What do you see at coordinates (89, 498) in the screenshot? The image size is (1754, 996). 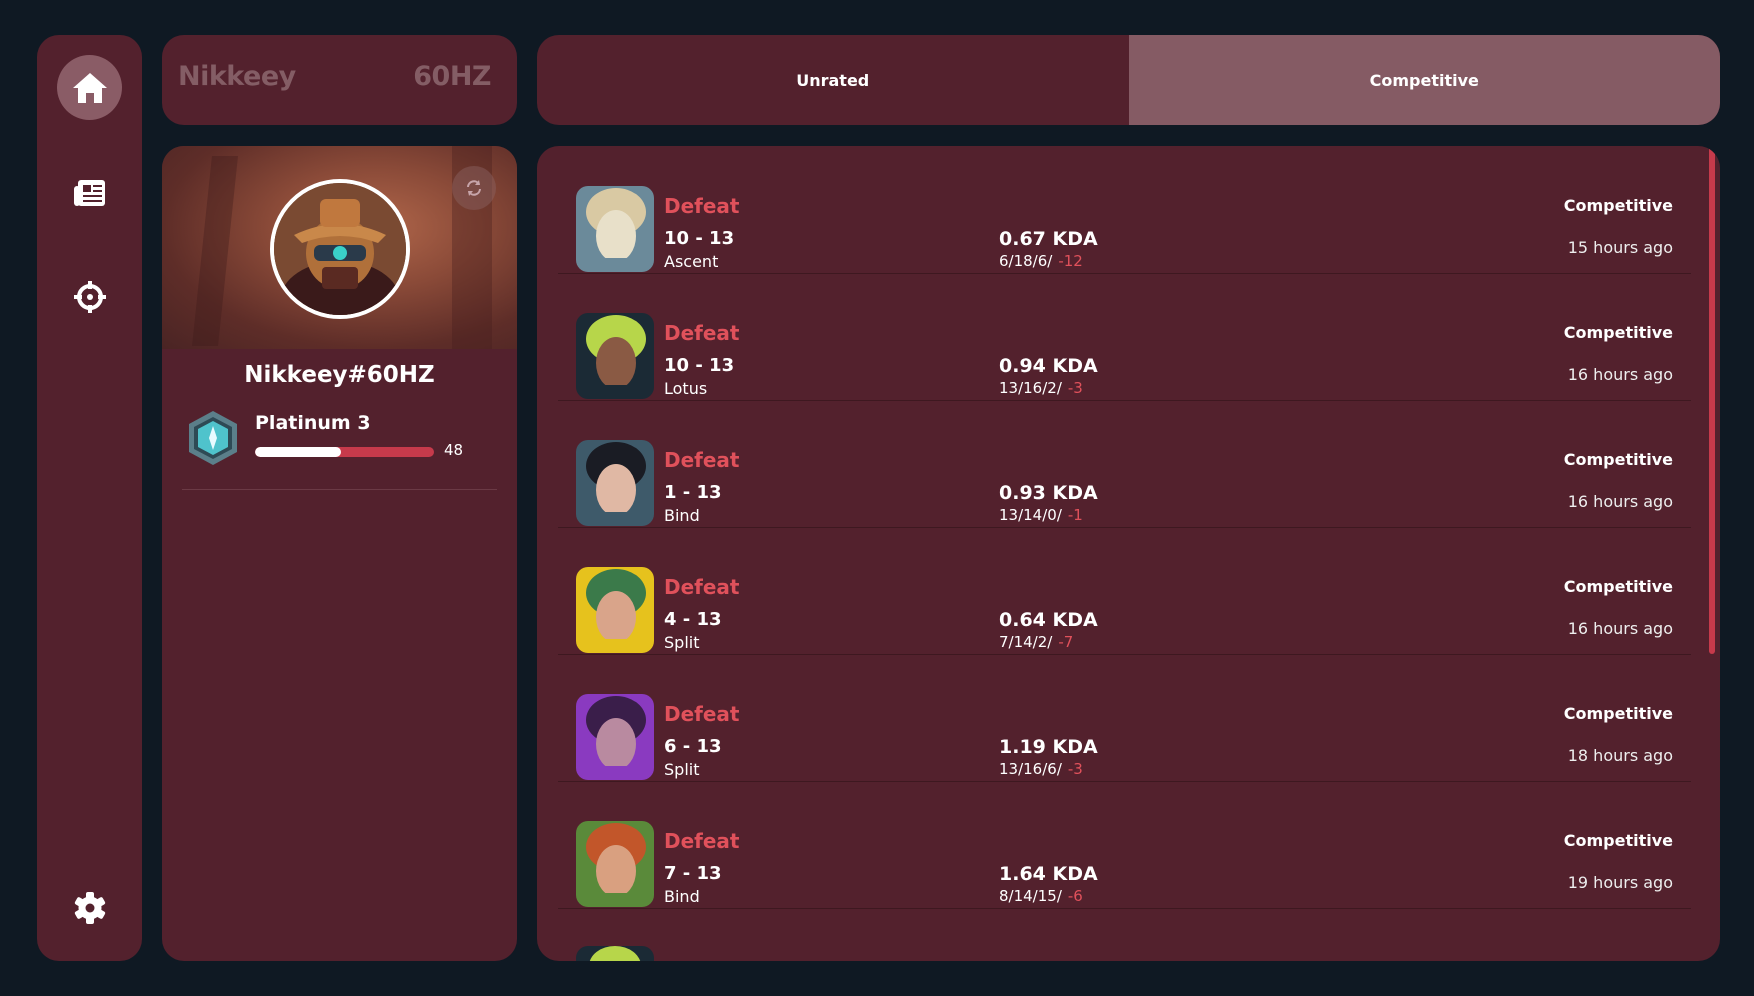 I see `sidebar` at bounding box center [89, 498].